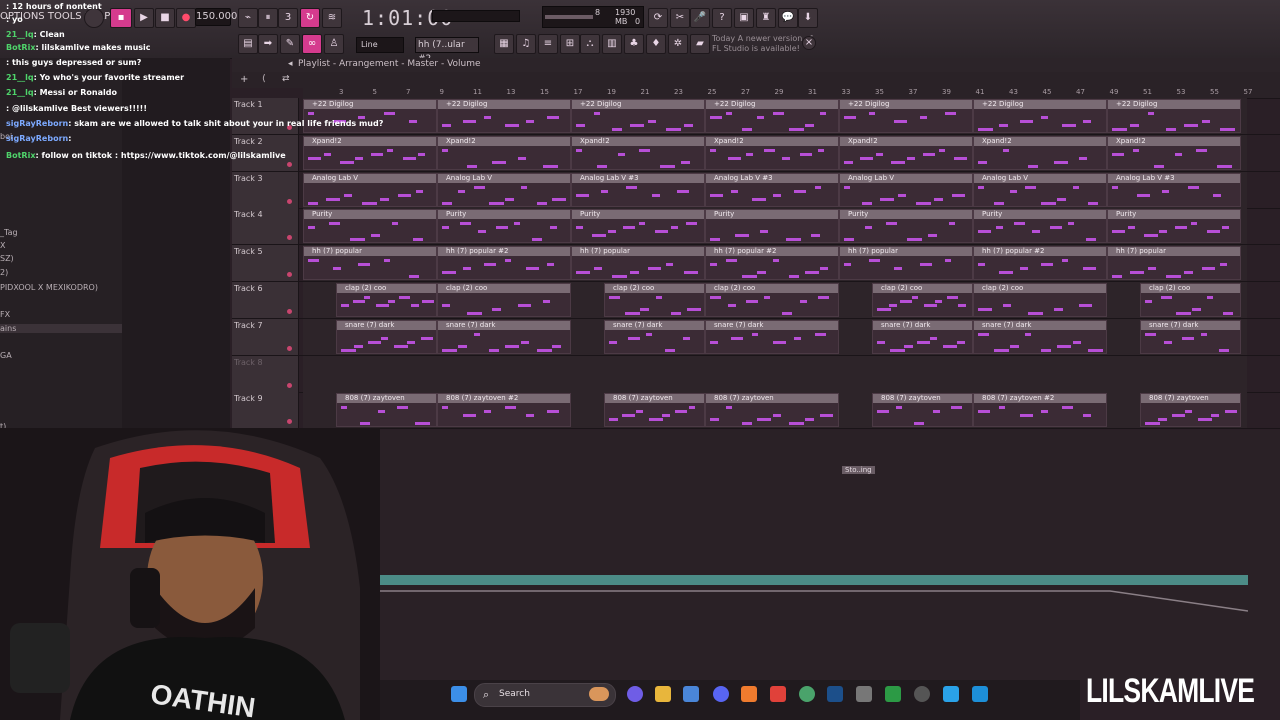  What do you see at coordinates (380, 45) in the screenshot?
I see `snap-select: Line` at bounding box center [380, 45].